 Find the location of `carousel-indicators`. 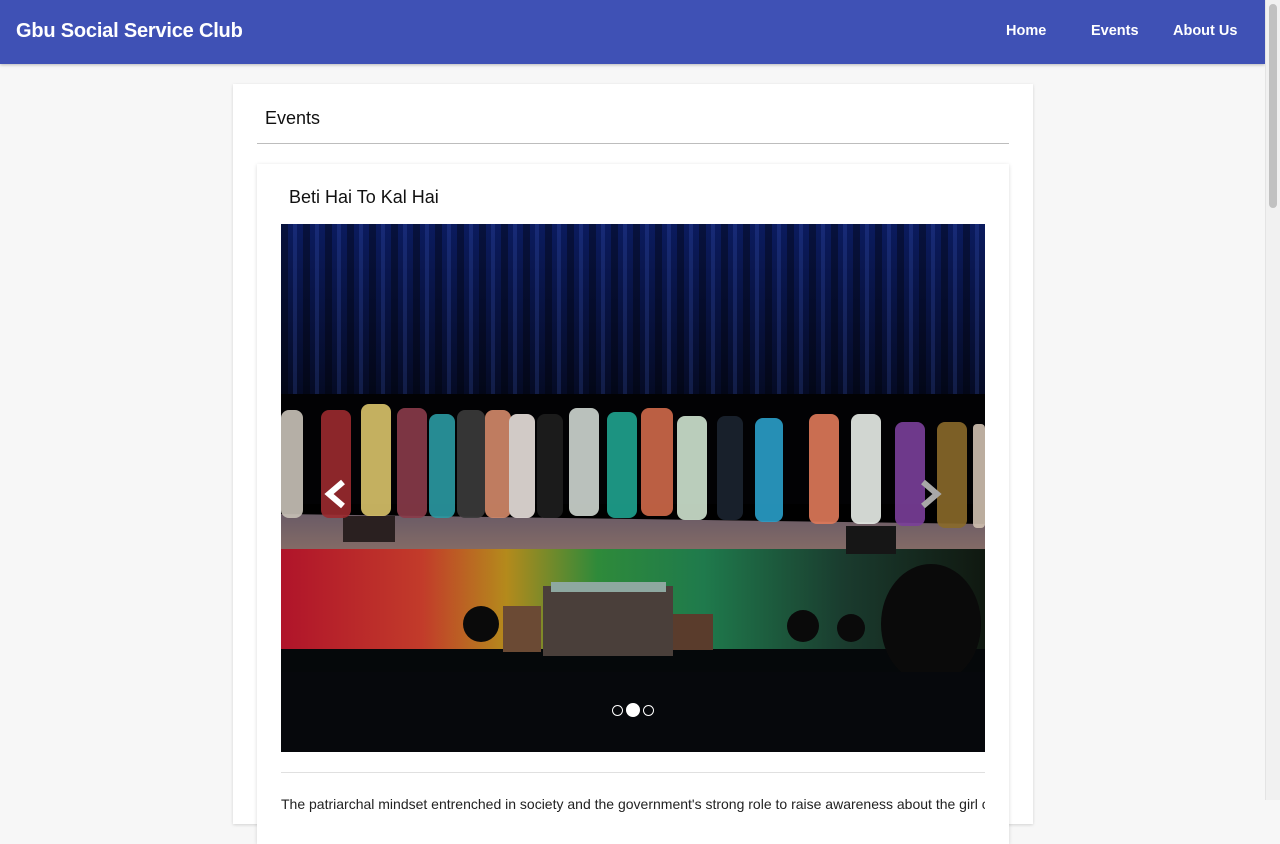

carousel-indicators is located at coordinates (633, 710).